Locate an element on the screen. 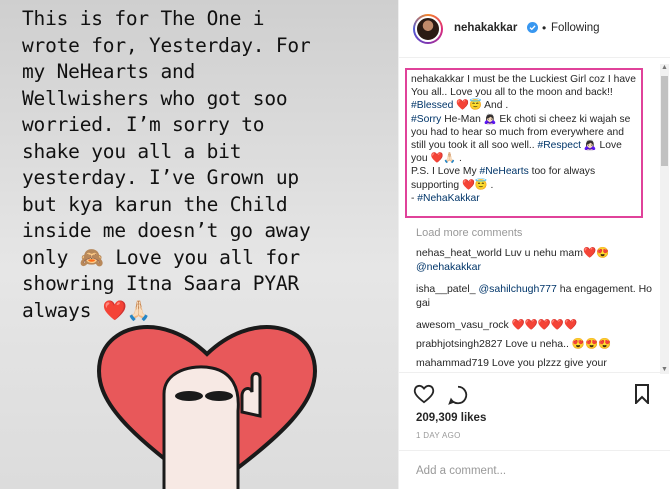 The width and height of the screenshot is (670, 489). scroll-up-arrow-icon: ▲ is located at coordinates (664, 68).